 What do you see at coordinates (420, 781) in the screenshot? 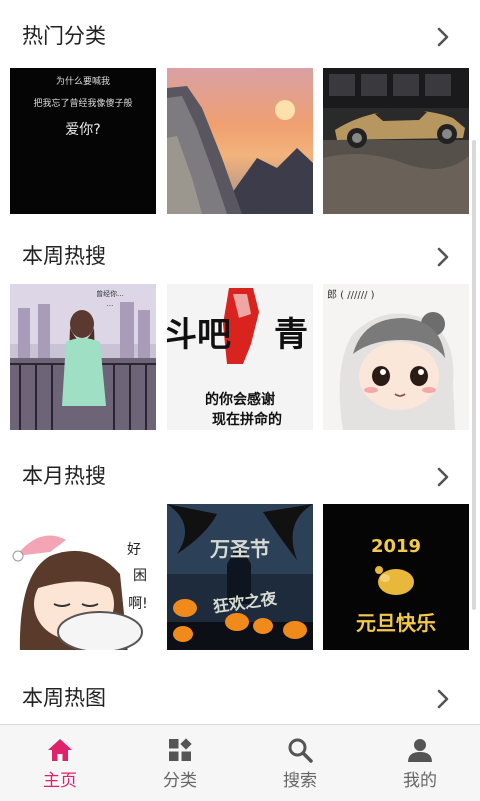
I see `tab-label: 我的` at bounding box center [420, 781].